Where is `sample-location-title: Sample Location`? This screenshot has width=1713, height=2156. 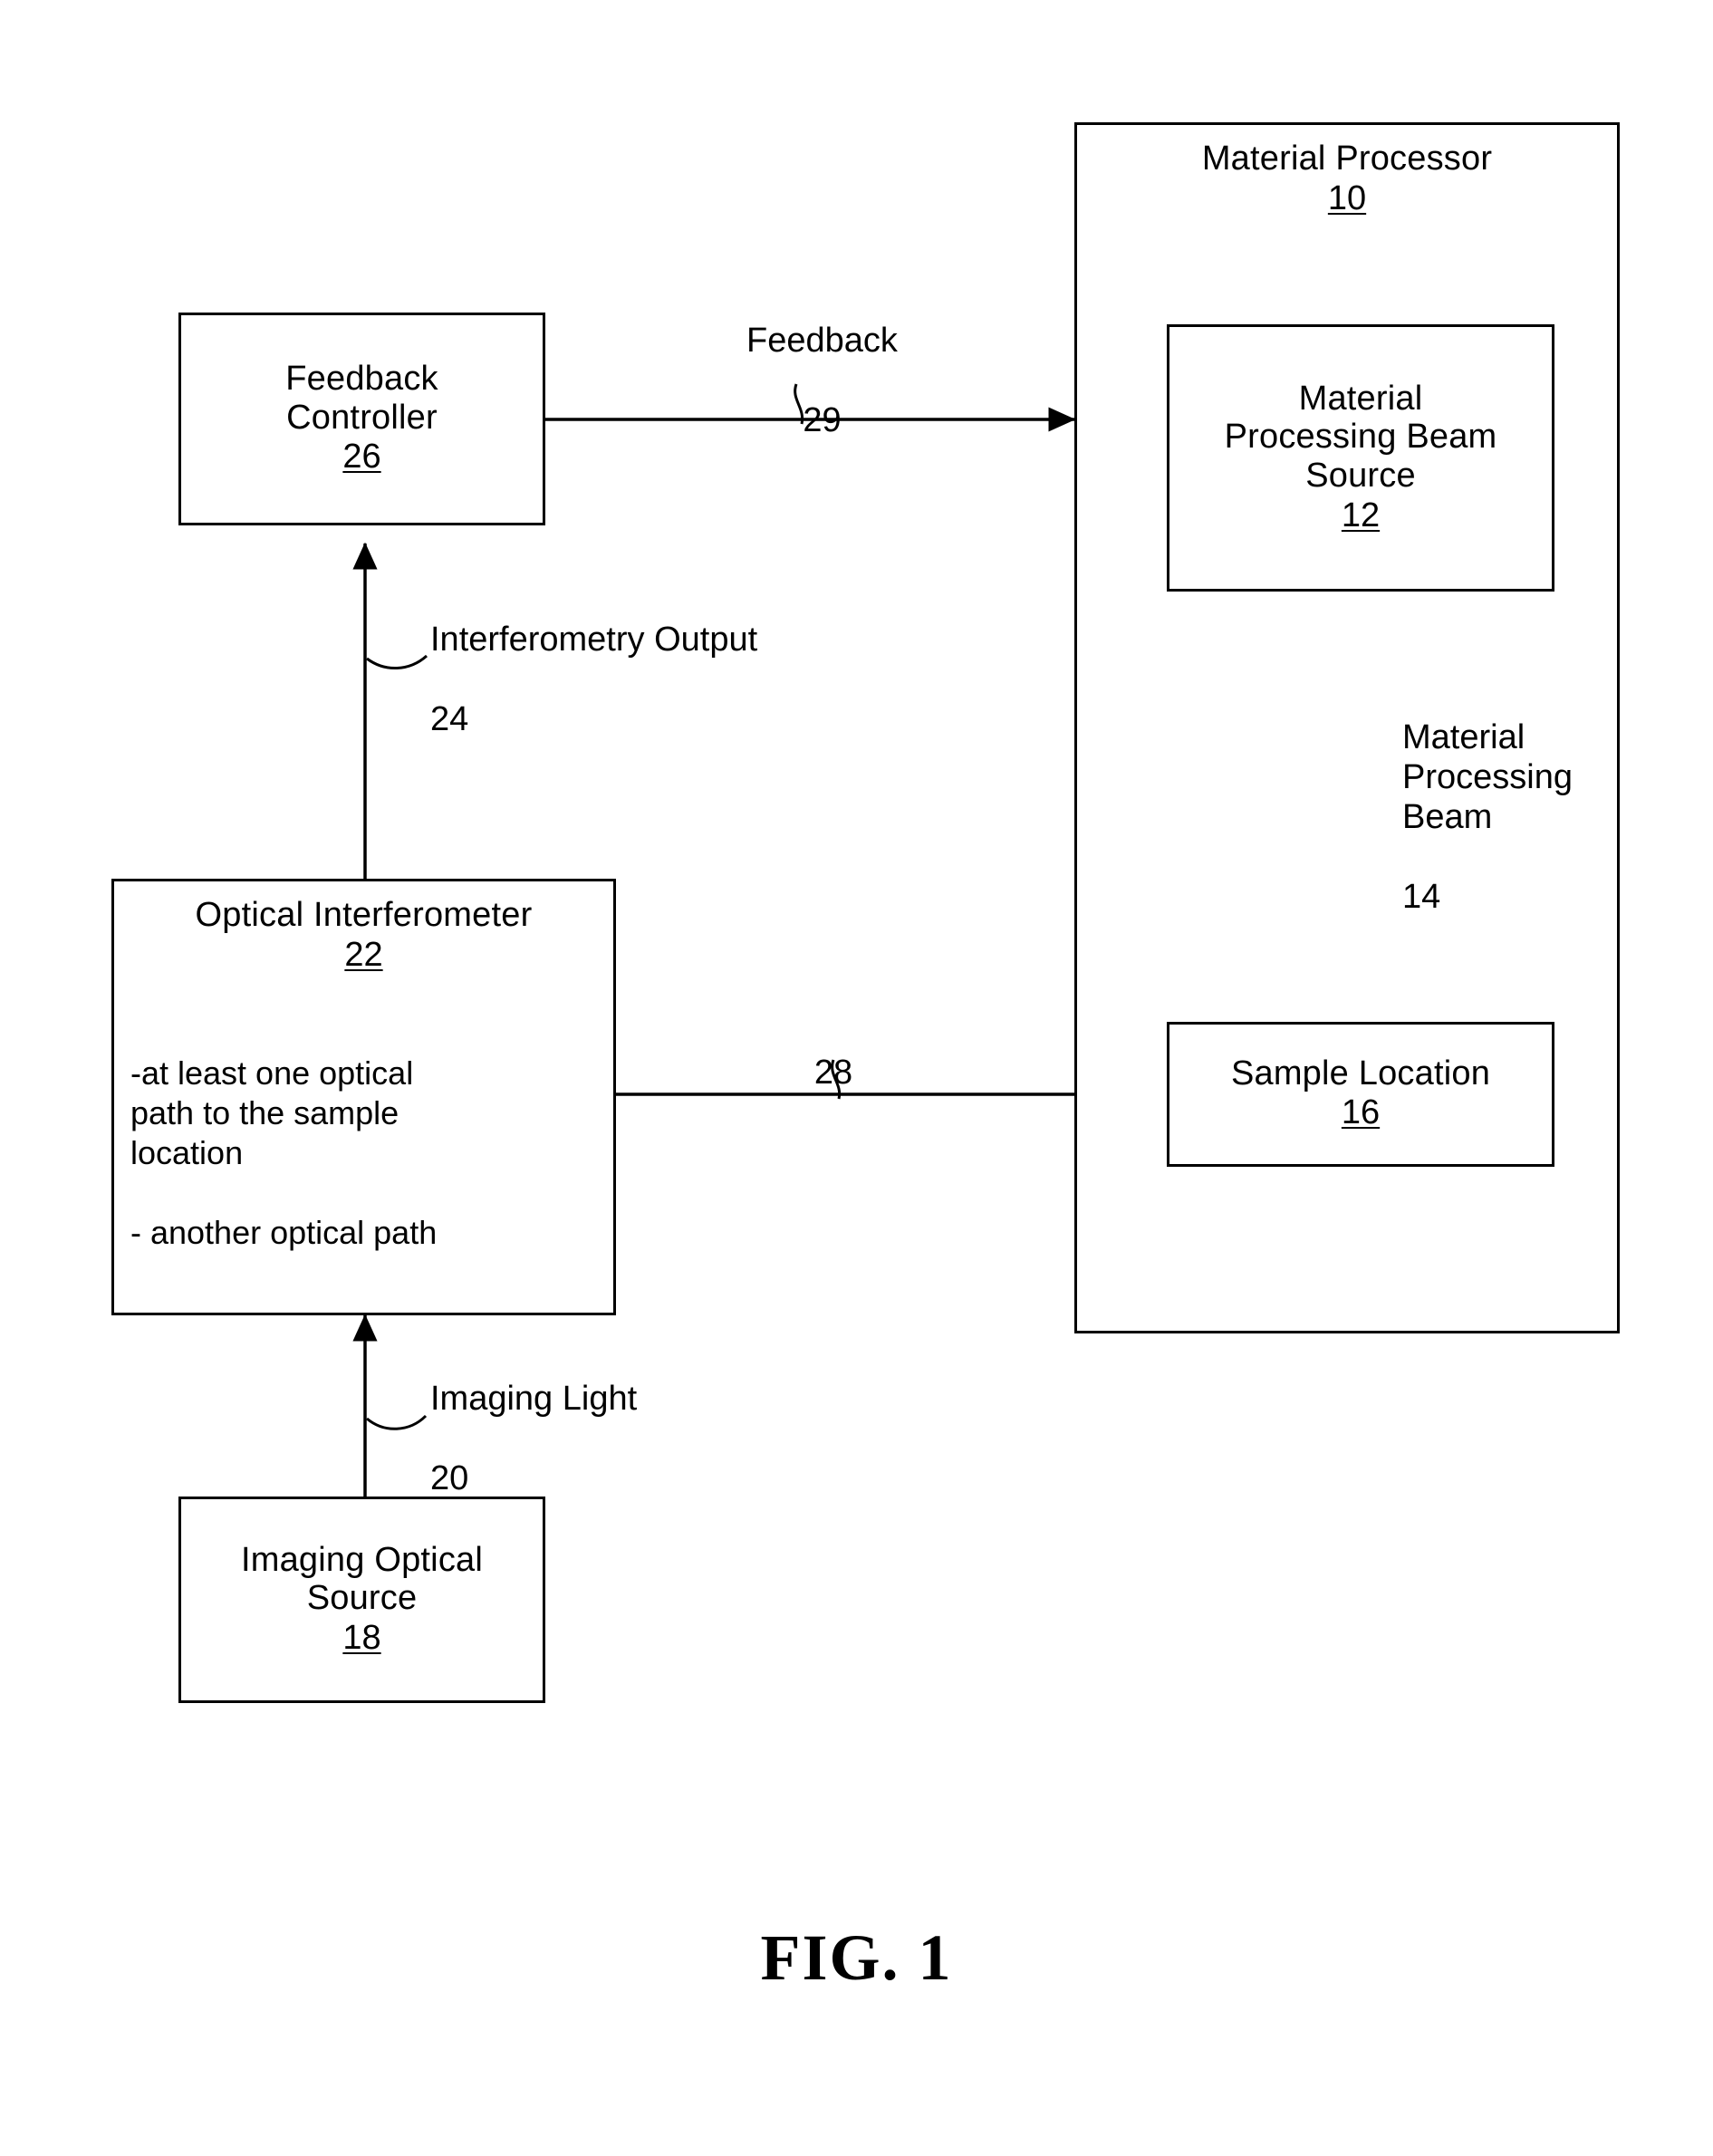 sample-location-title: Sample Location is located at coordinates (1360, 1073).